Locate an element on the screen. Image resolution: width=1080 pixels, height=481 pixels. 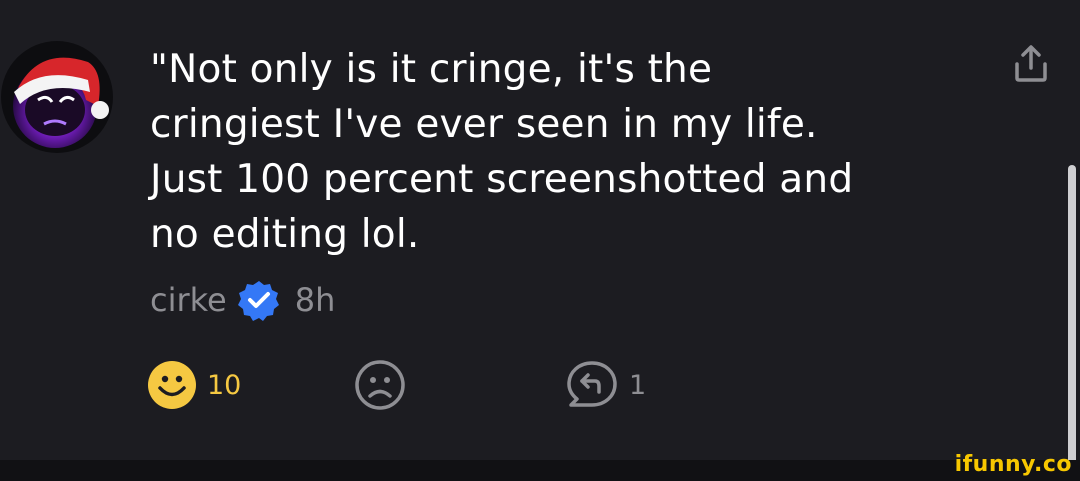
comment-meta: cirke 8h is located at coordinates (242, 300).